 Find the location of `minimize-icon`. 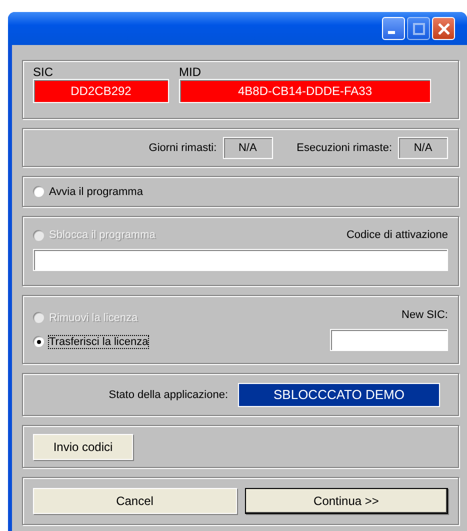

minimize-icon is located at coordinates (391, 32).